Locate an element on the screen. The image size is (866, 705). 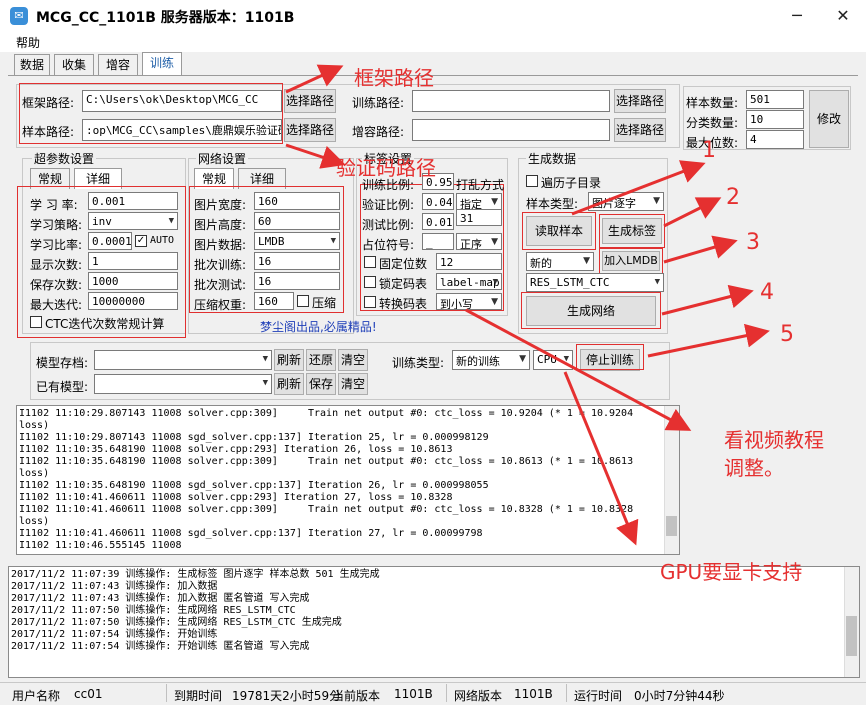
aug-path-input is located at coordinates (511, 130).